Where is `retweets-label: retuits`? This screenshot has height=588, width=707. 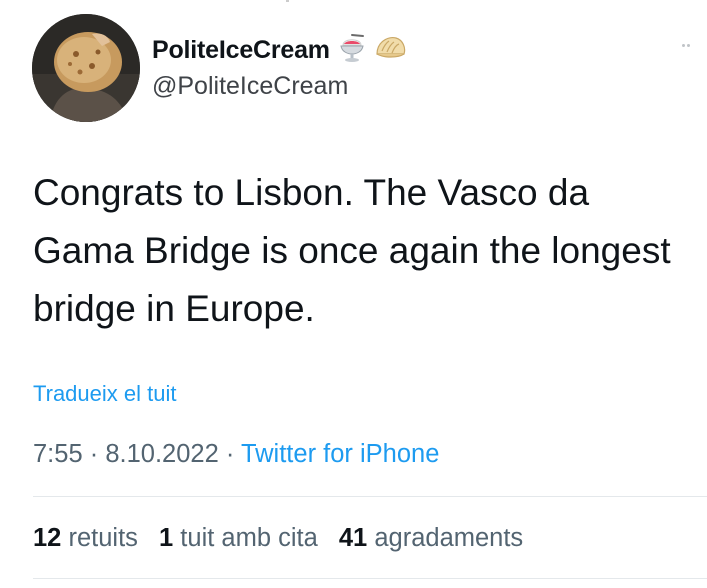
retweets-label: retuits is located at coordinates (103, 538).